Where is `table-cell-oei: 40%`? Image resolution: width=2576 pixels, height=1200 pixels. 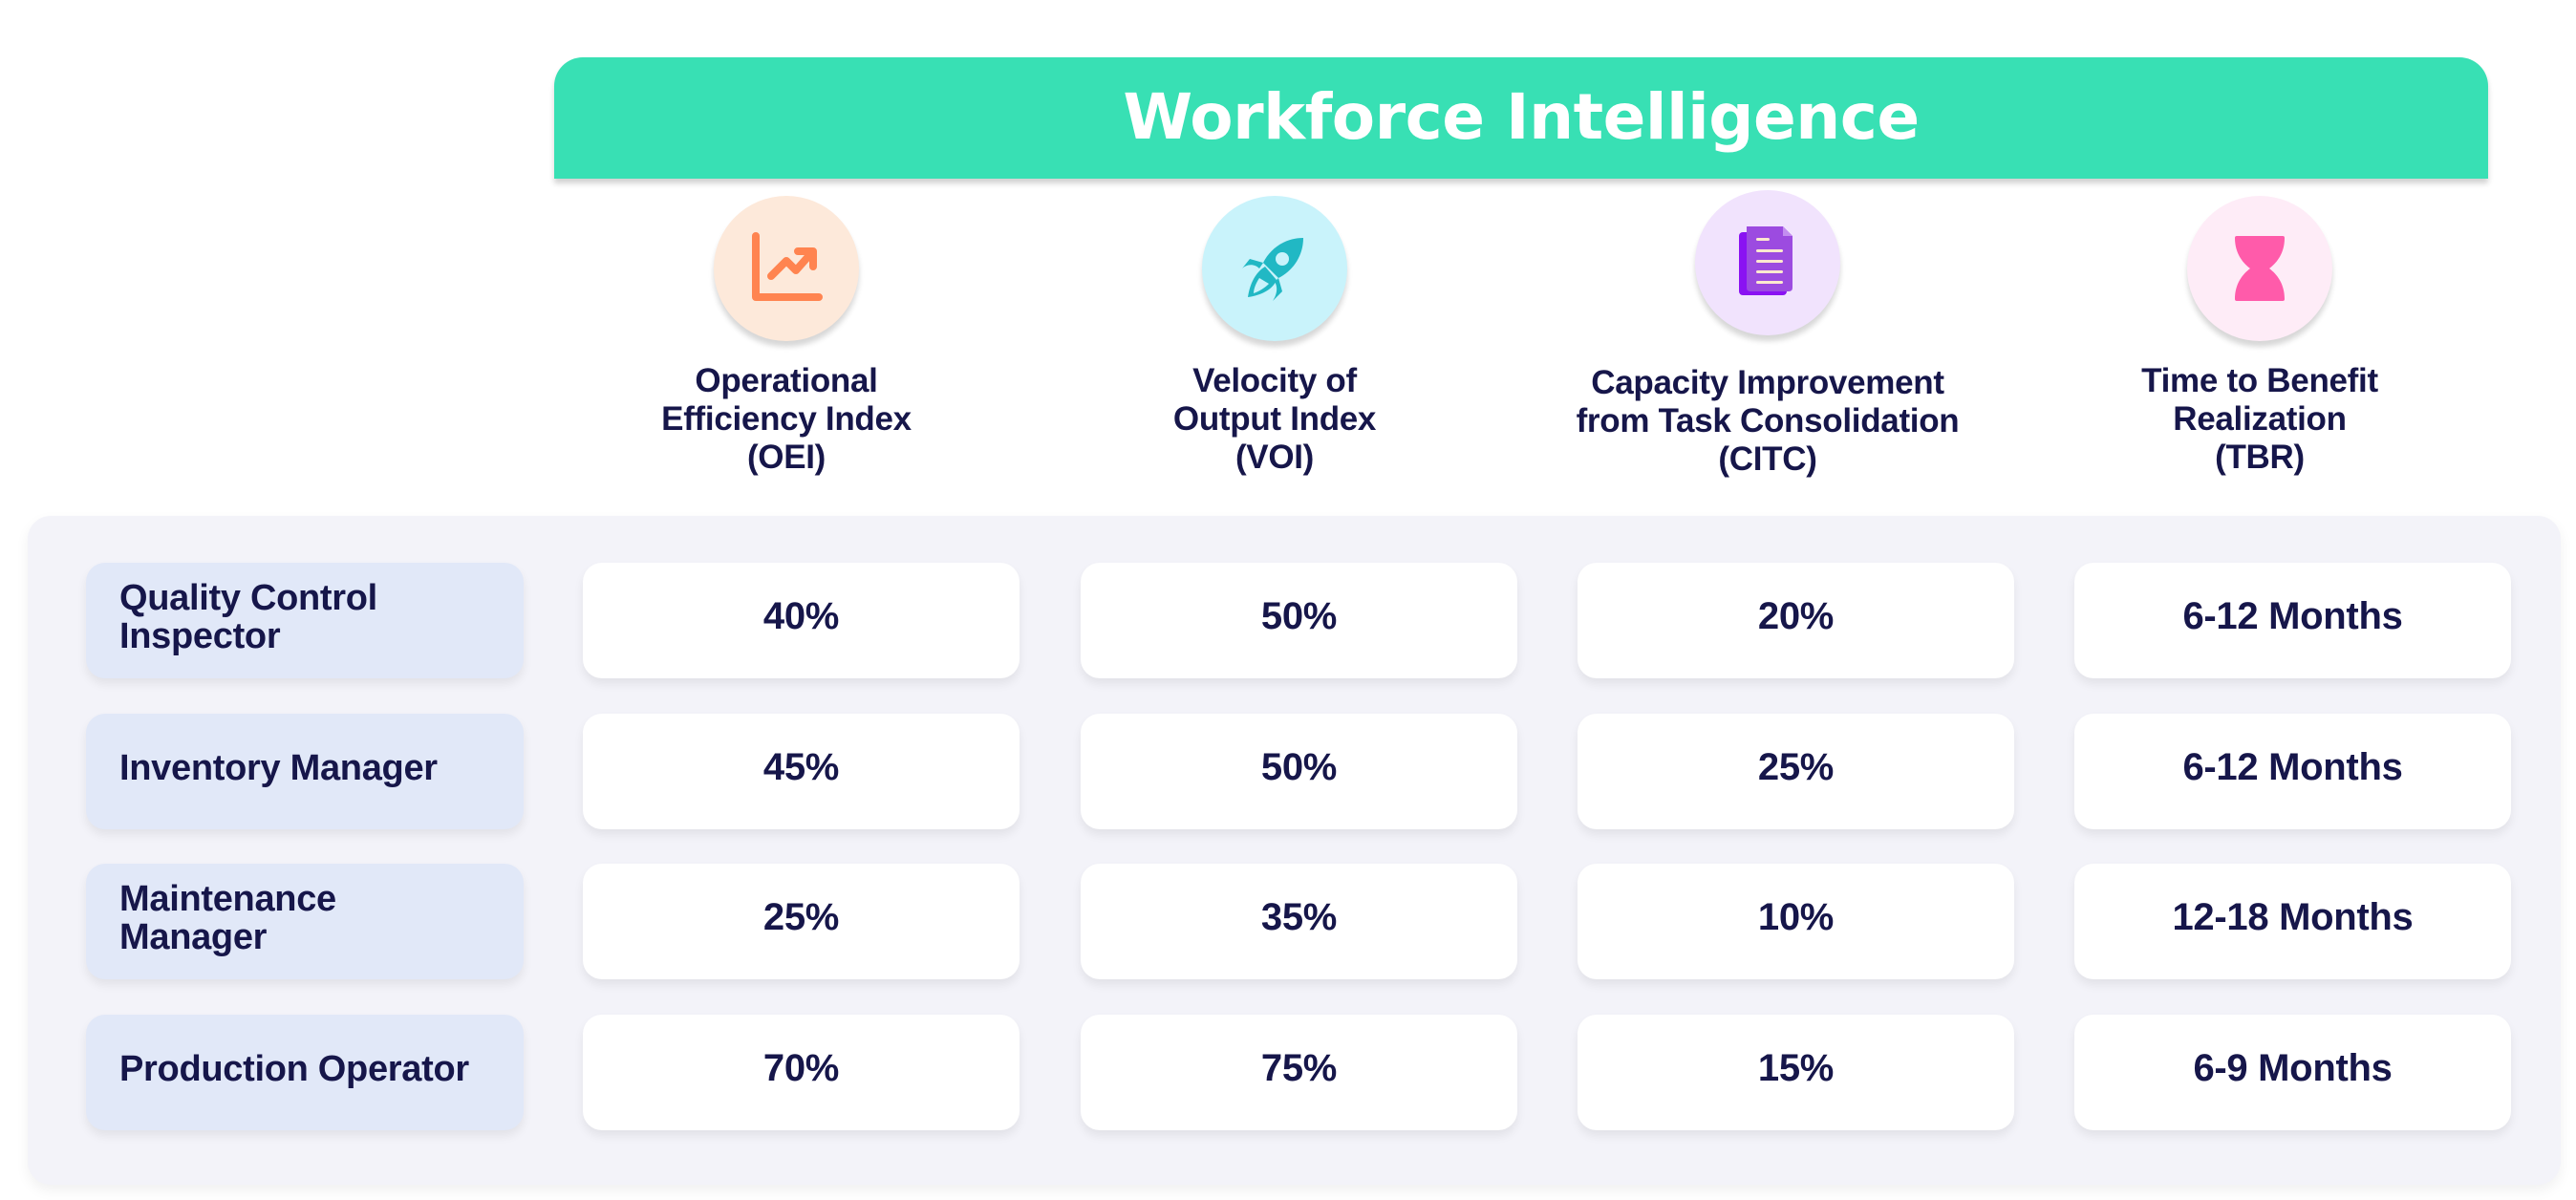
table-cell-oei: 40% is located at coordinates (801, 620).